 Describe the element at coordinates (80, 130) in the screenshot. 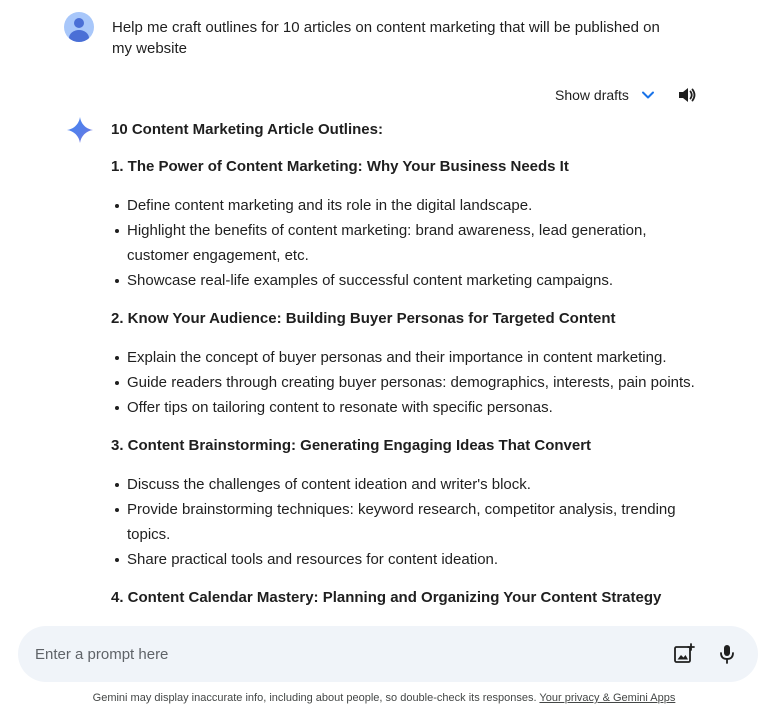

I see `gemini-sparkle-icon` at that location.